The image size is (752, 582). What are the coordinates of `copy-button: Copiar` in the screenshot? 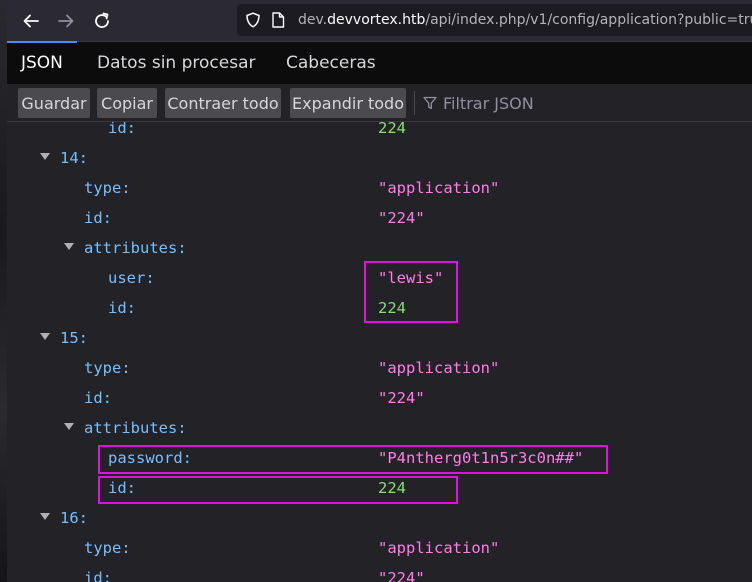 It's located at (127, 103).